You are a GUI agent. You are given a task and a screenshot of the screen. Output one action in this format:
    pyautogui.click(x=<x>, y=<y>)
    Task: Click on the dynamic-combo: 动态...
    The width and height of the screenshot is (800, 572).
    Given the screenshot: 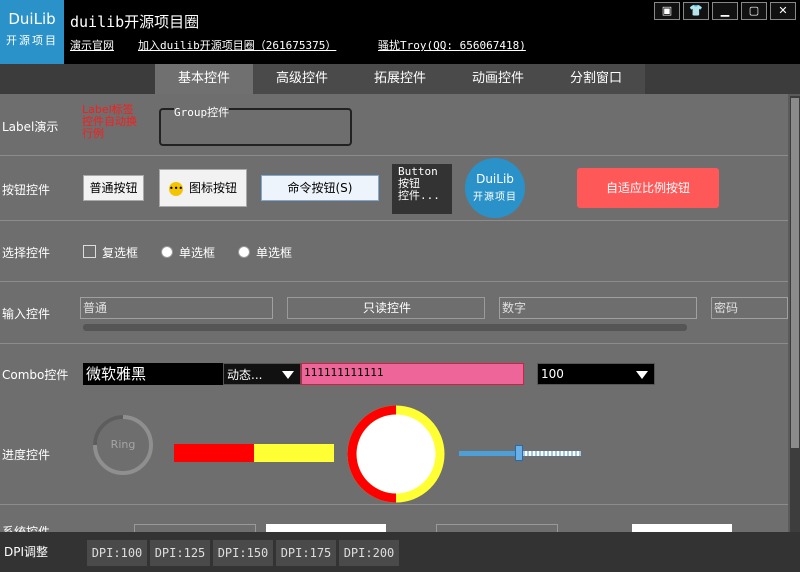 What is the action you would take?
    pyautogui.click(x=262, y=374)
    